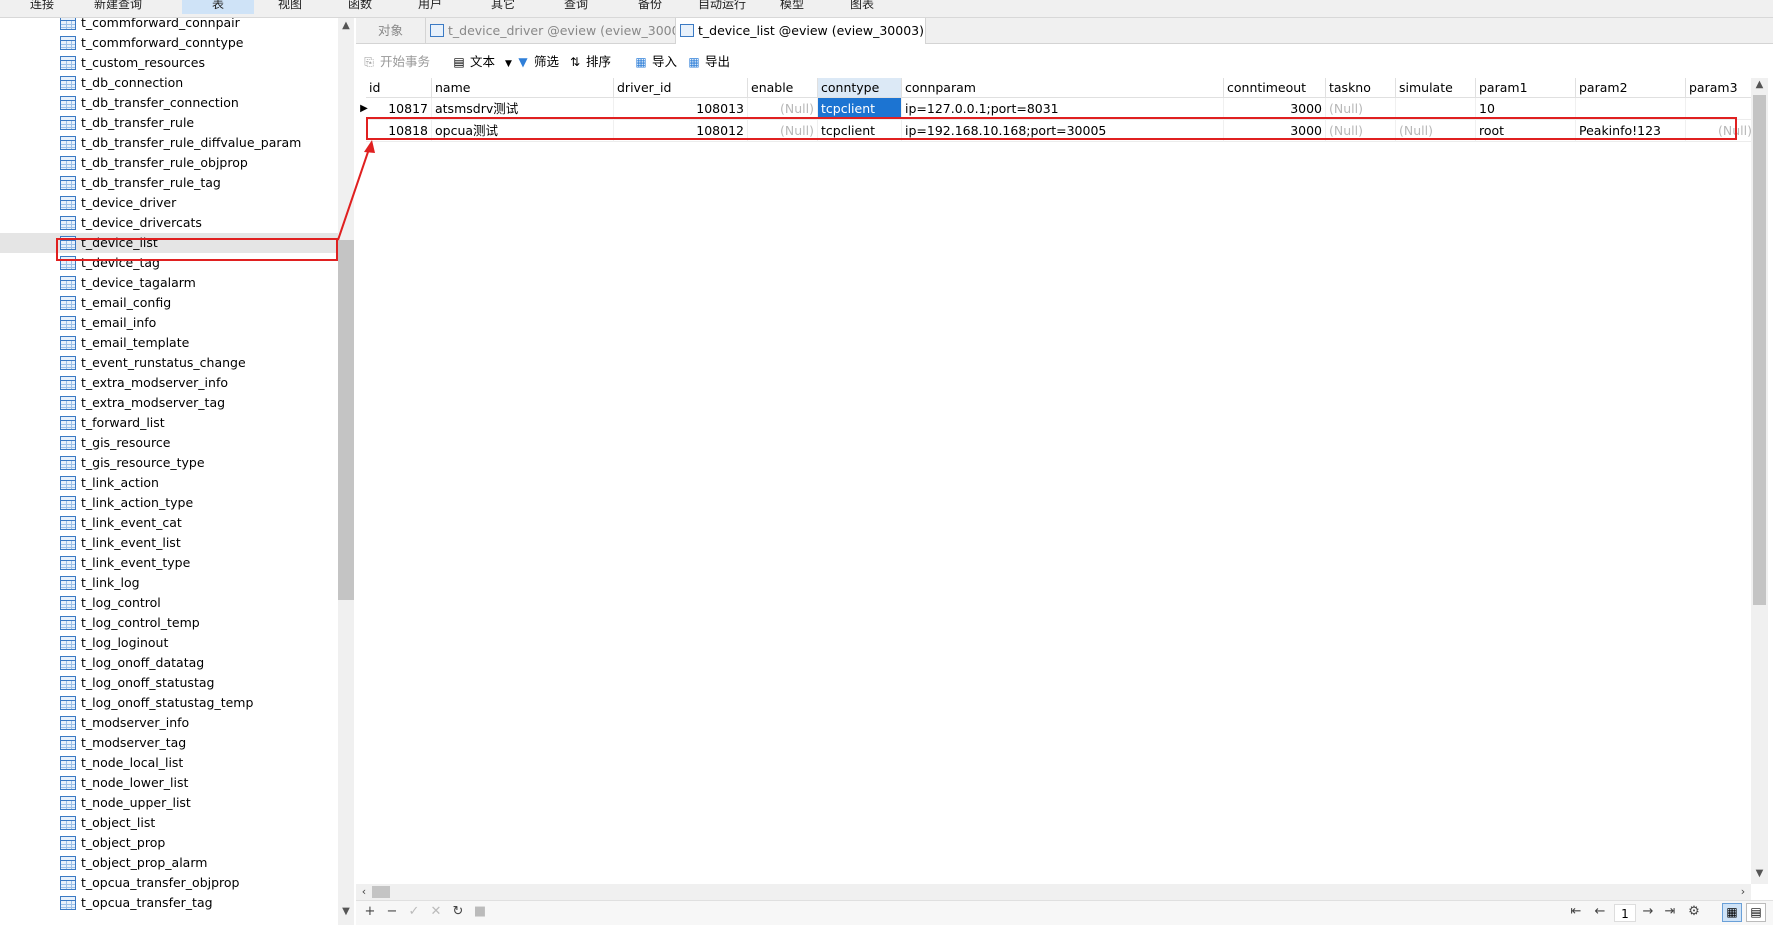 The height and width of the screenshot is (925, 1773). What do you see at coordinates (169, 363) in the screenshot?
I see `table-item: t_event_runstatus_change` at bounding box center [169, 363].